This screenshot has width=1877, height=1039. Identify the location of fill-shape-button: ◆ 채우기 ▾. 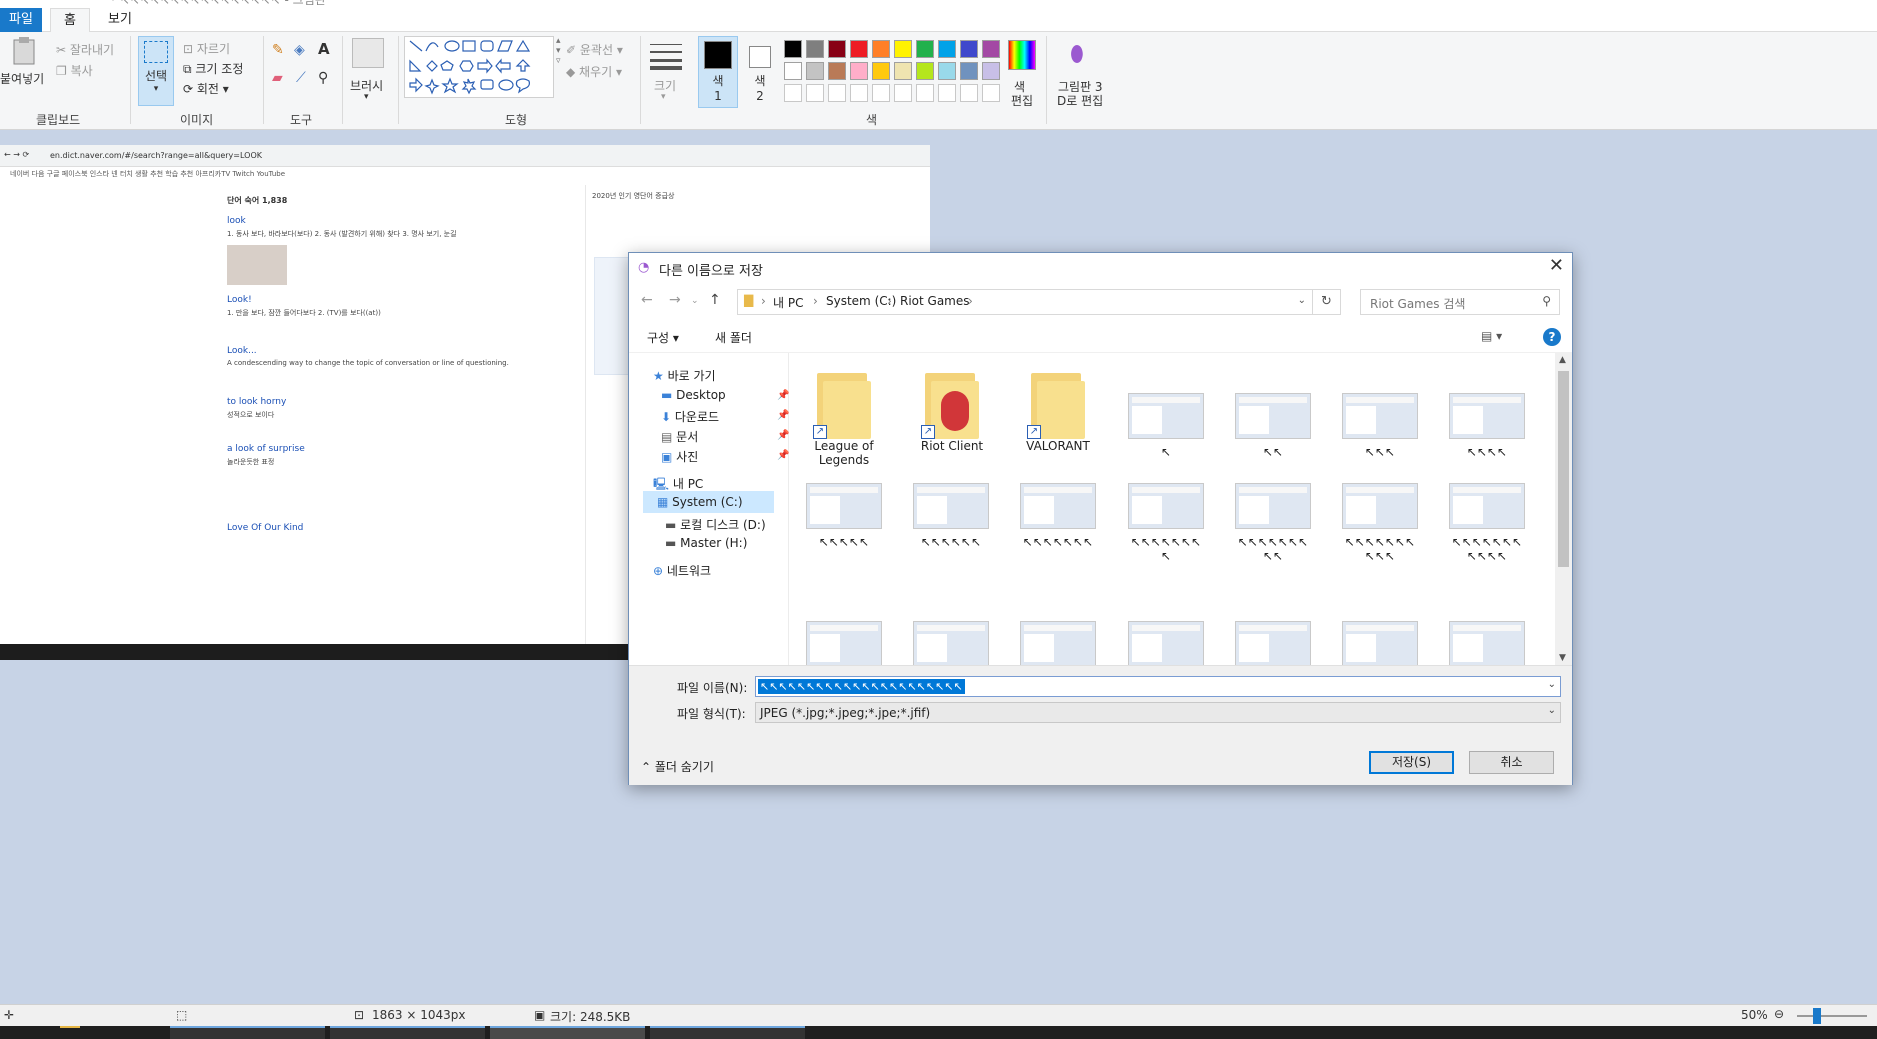
(594, 71).